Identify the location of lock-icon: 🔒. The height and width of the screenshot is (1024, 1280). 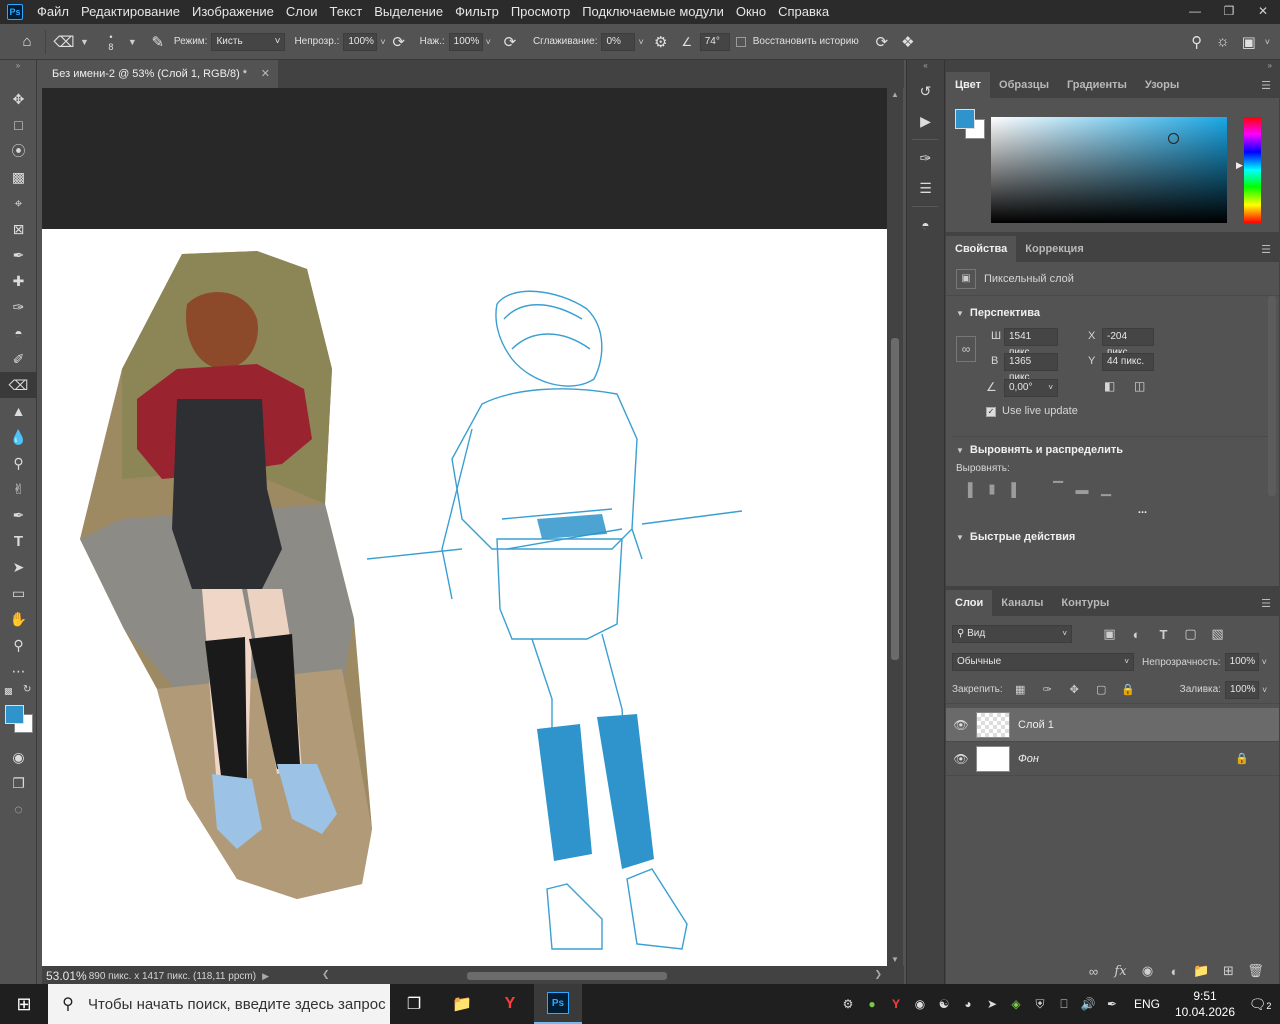
(1242, 758).